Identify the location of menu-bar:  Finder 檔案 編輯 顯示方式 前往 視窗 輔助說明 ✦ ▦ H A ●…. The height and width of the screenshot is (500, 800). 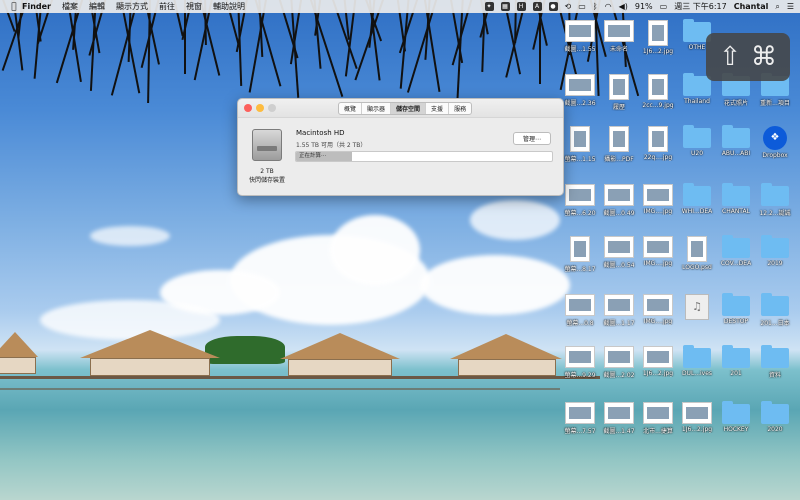
(400, 6).